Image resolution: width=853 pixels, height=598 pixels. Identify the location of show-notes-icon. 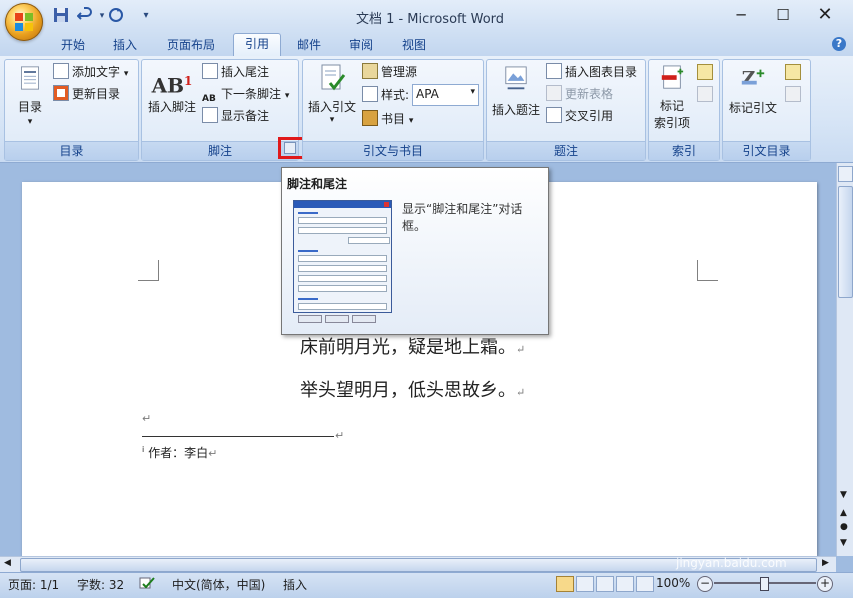
(210, 115).